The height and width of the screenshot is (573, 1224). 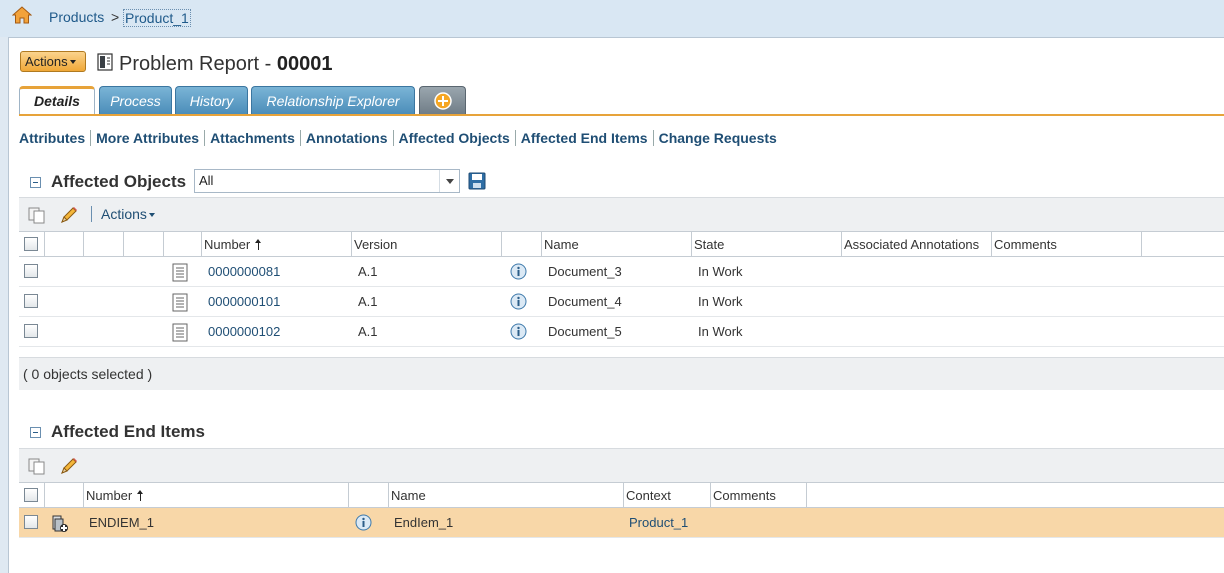 What do you see at coordinates (135, 100) in the screenshot?
I see `tab-process: Process` at bounding box center [135, 100].